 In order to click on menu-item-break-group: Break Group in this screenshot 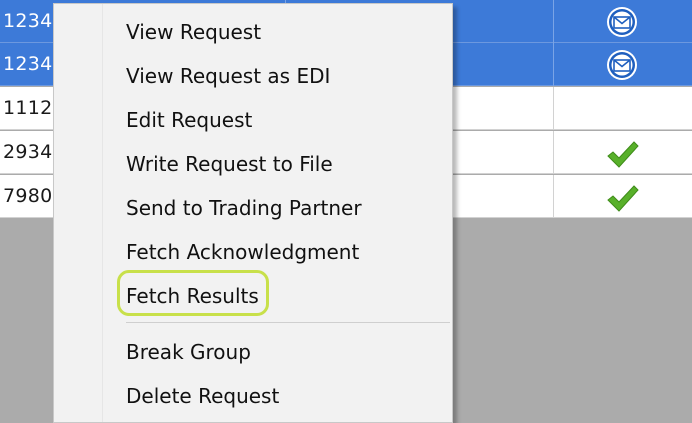, I will do `click(253, 351)`.